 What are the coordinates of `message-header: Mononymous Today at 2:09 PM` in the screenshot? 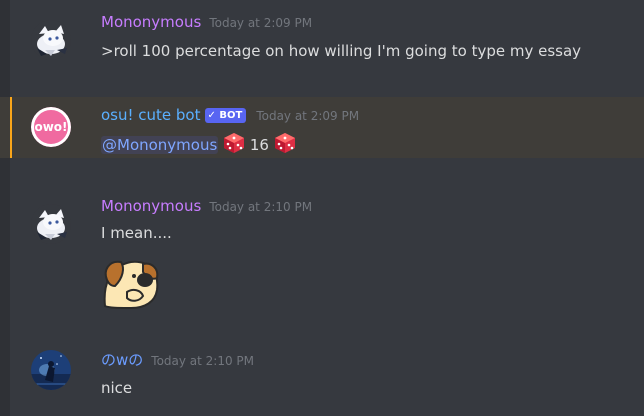 It's located at (206, 22).